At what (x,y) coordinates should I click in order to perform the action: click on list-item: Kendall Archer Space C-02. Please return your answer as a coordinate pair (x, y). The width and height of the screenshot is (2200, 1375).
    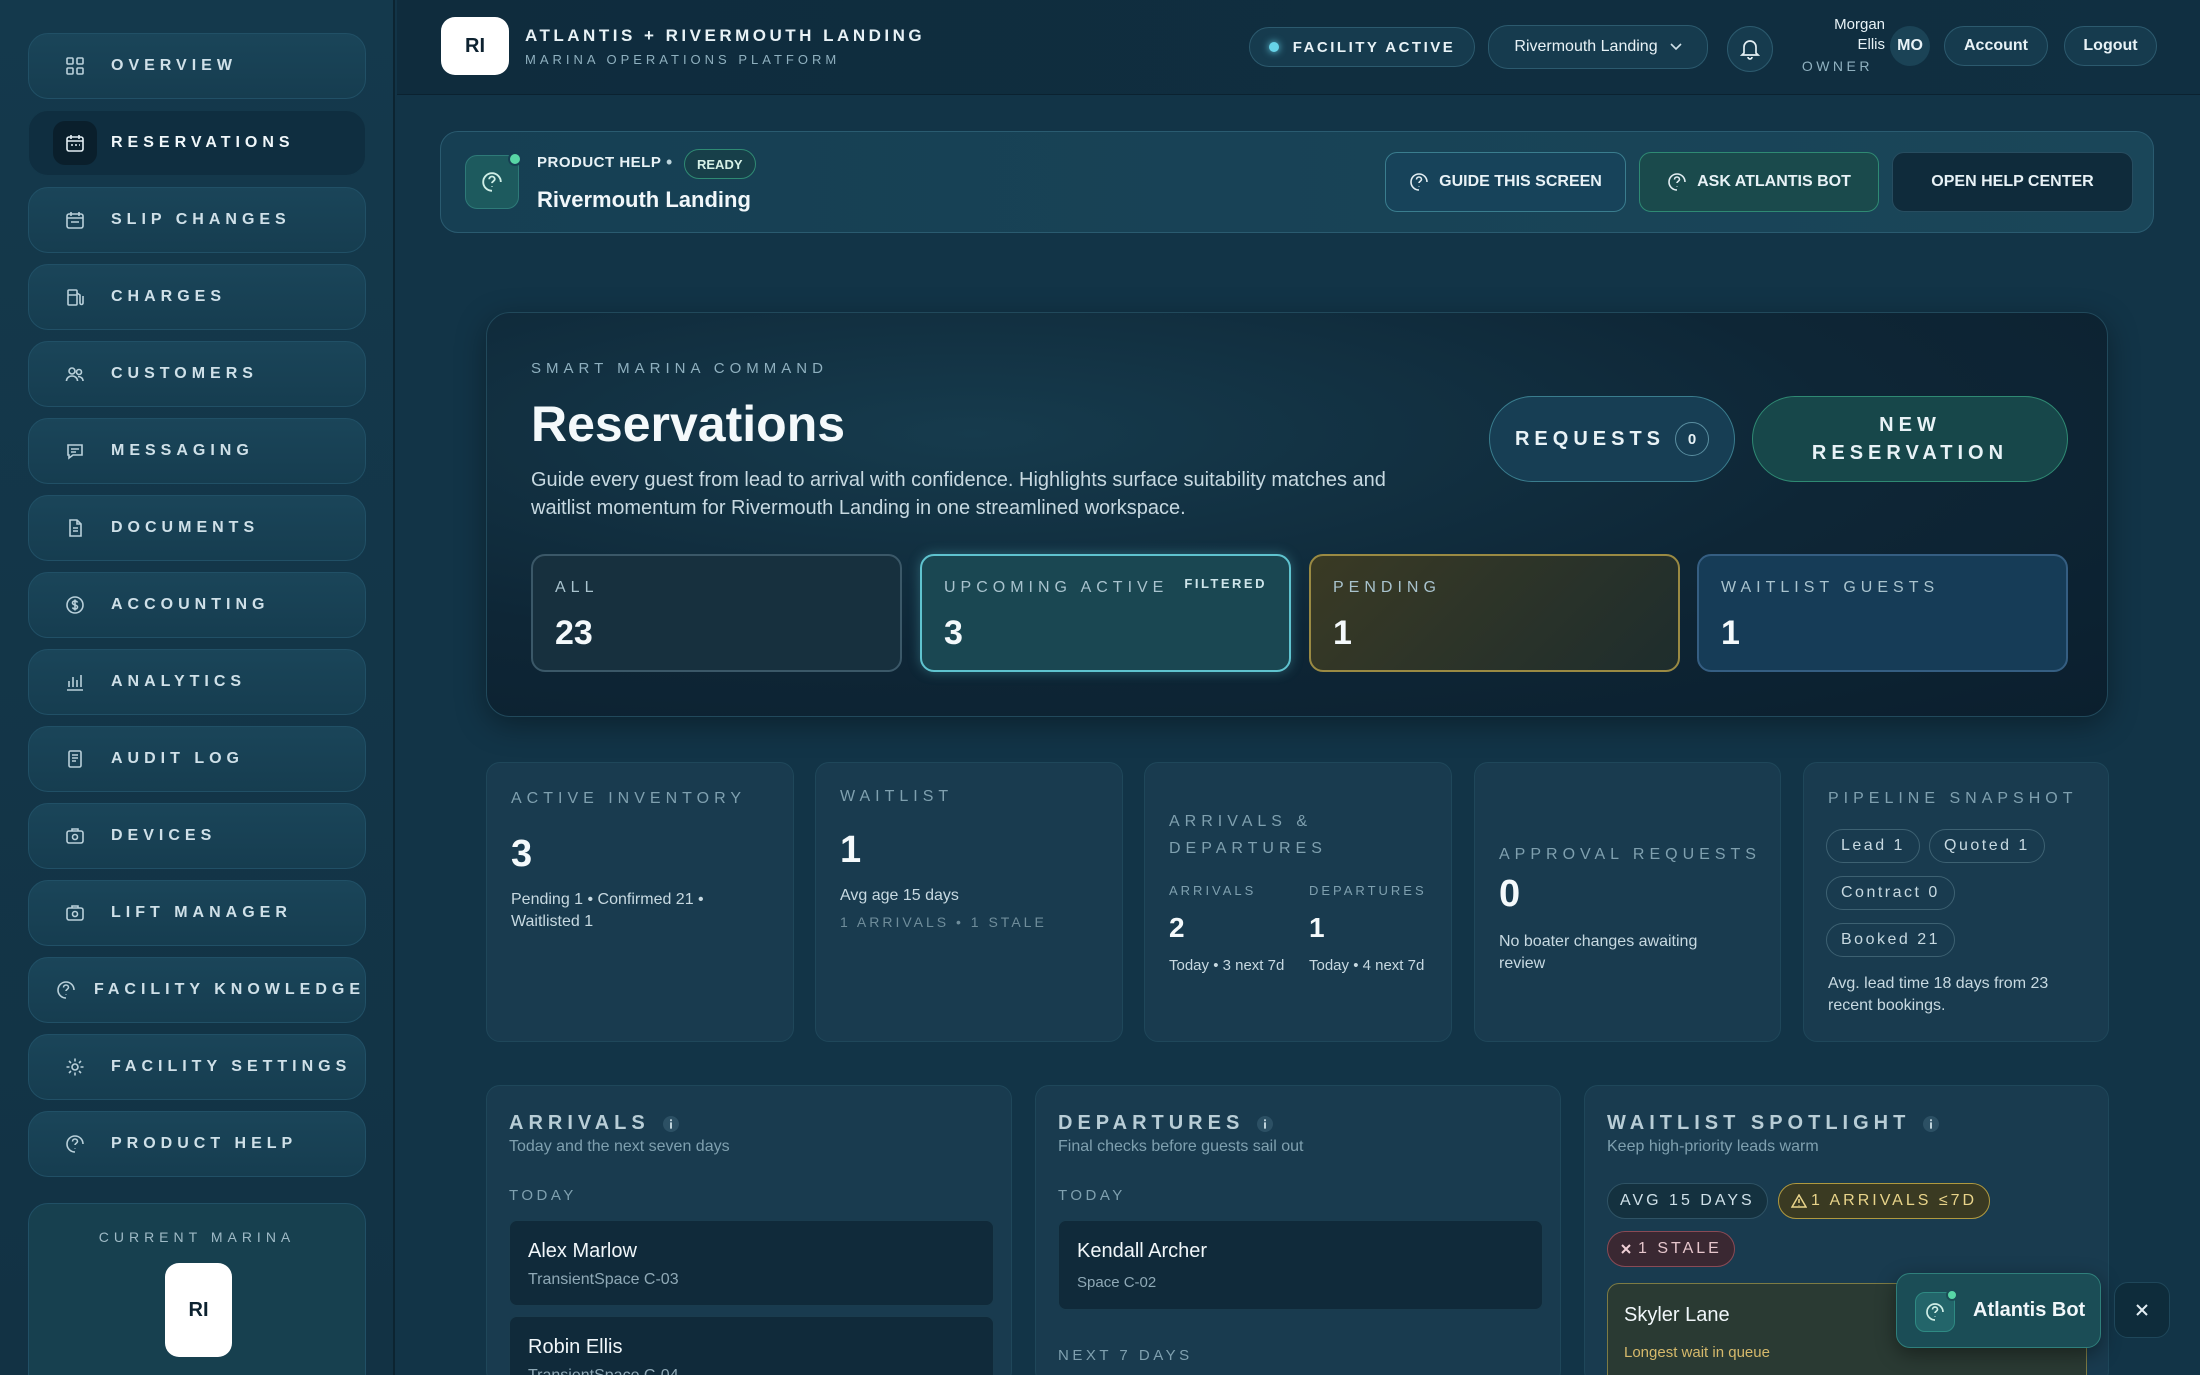
    Looking at the image, I should click on (1300, 1265).